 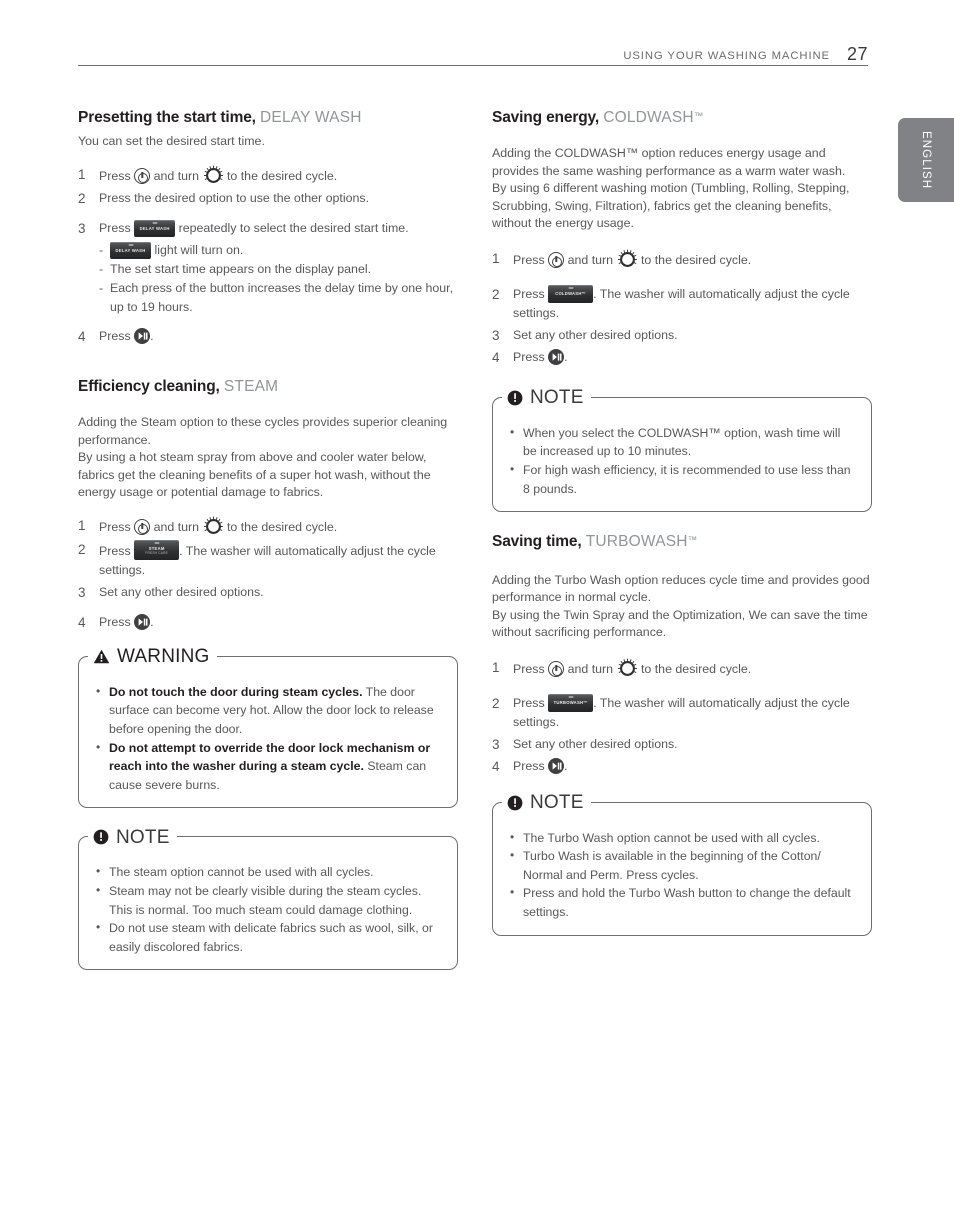 I want to click on header-section-title: USING YOUR WASHING MACHINE, so click(x=726, y=56).